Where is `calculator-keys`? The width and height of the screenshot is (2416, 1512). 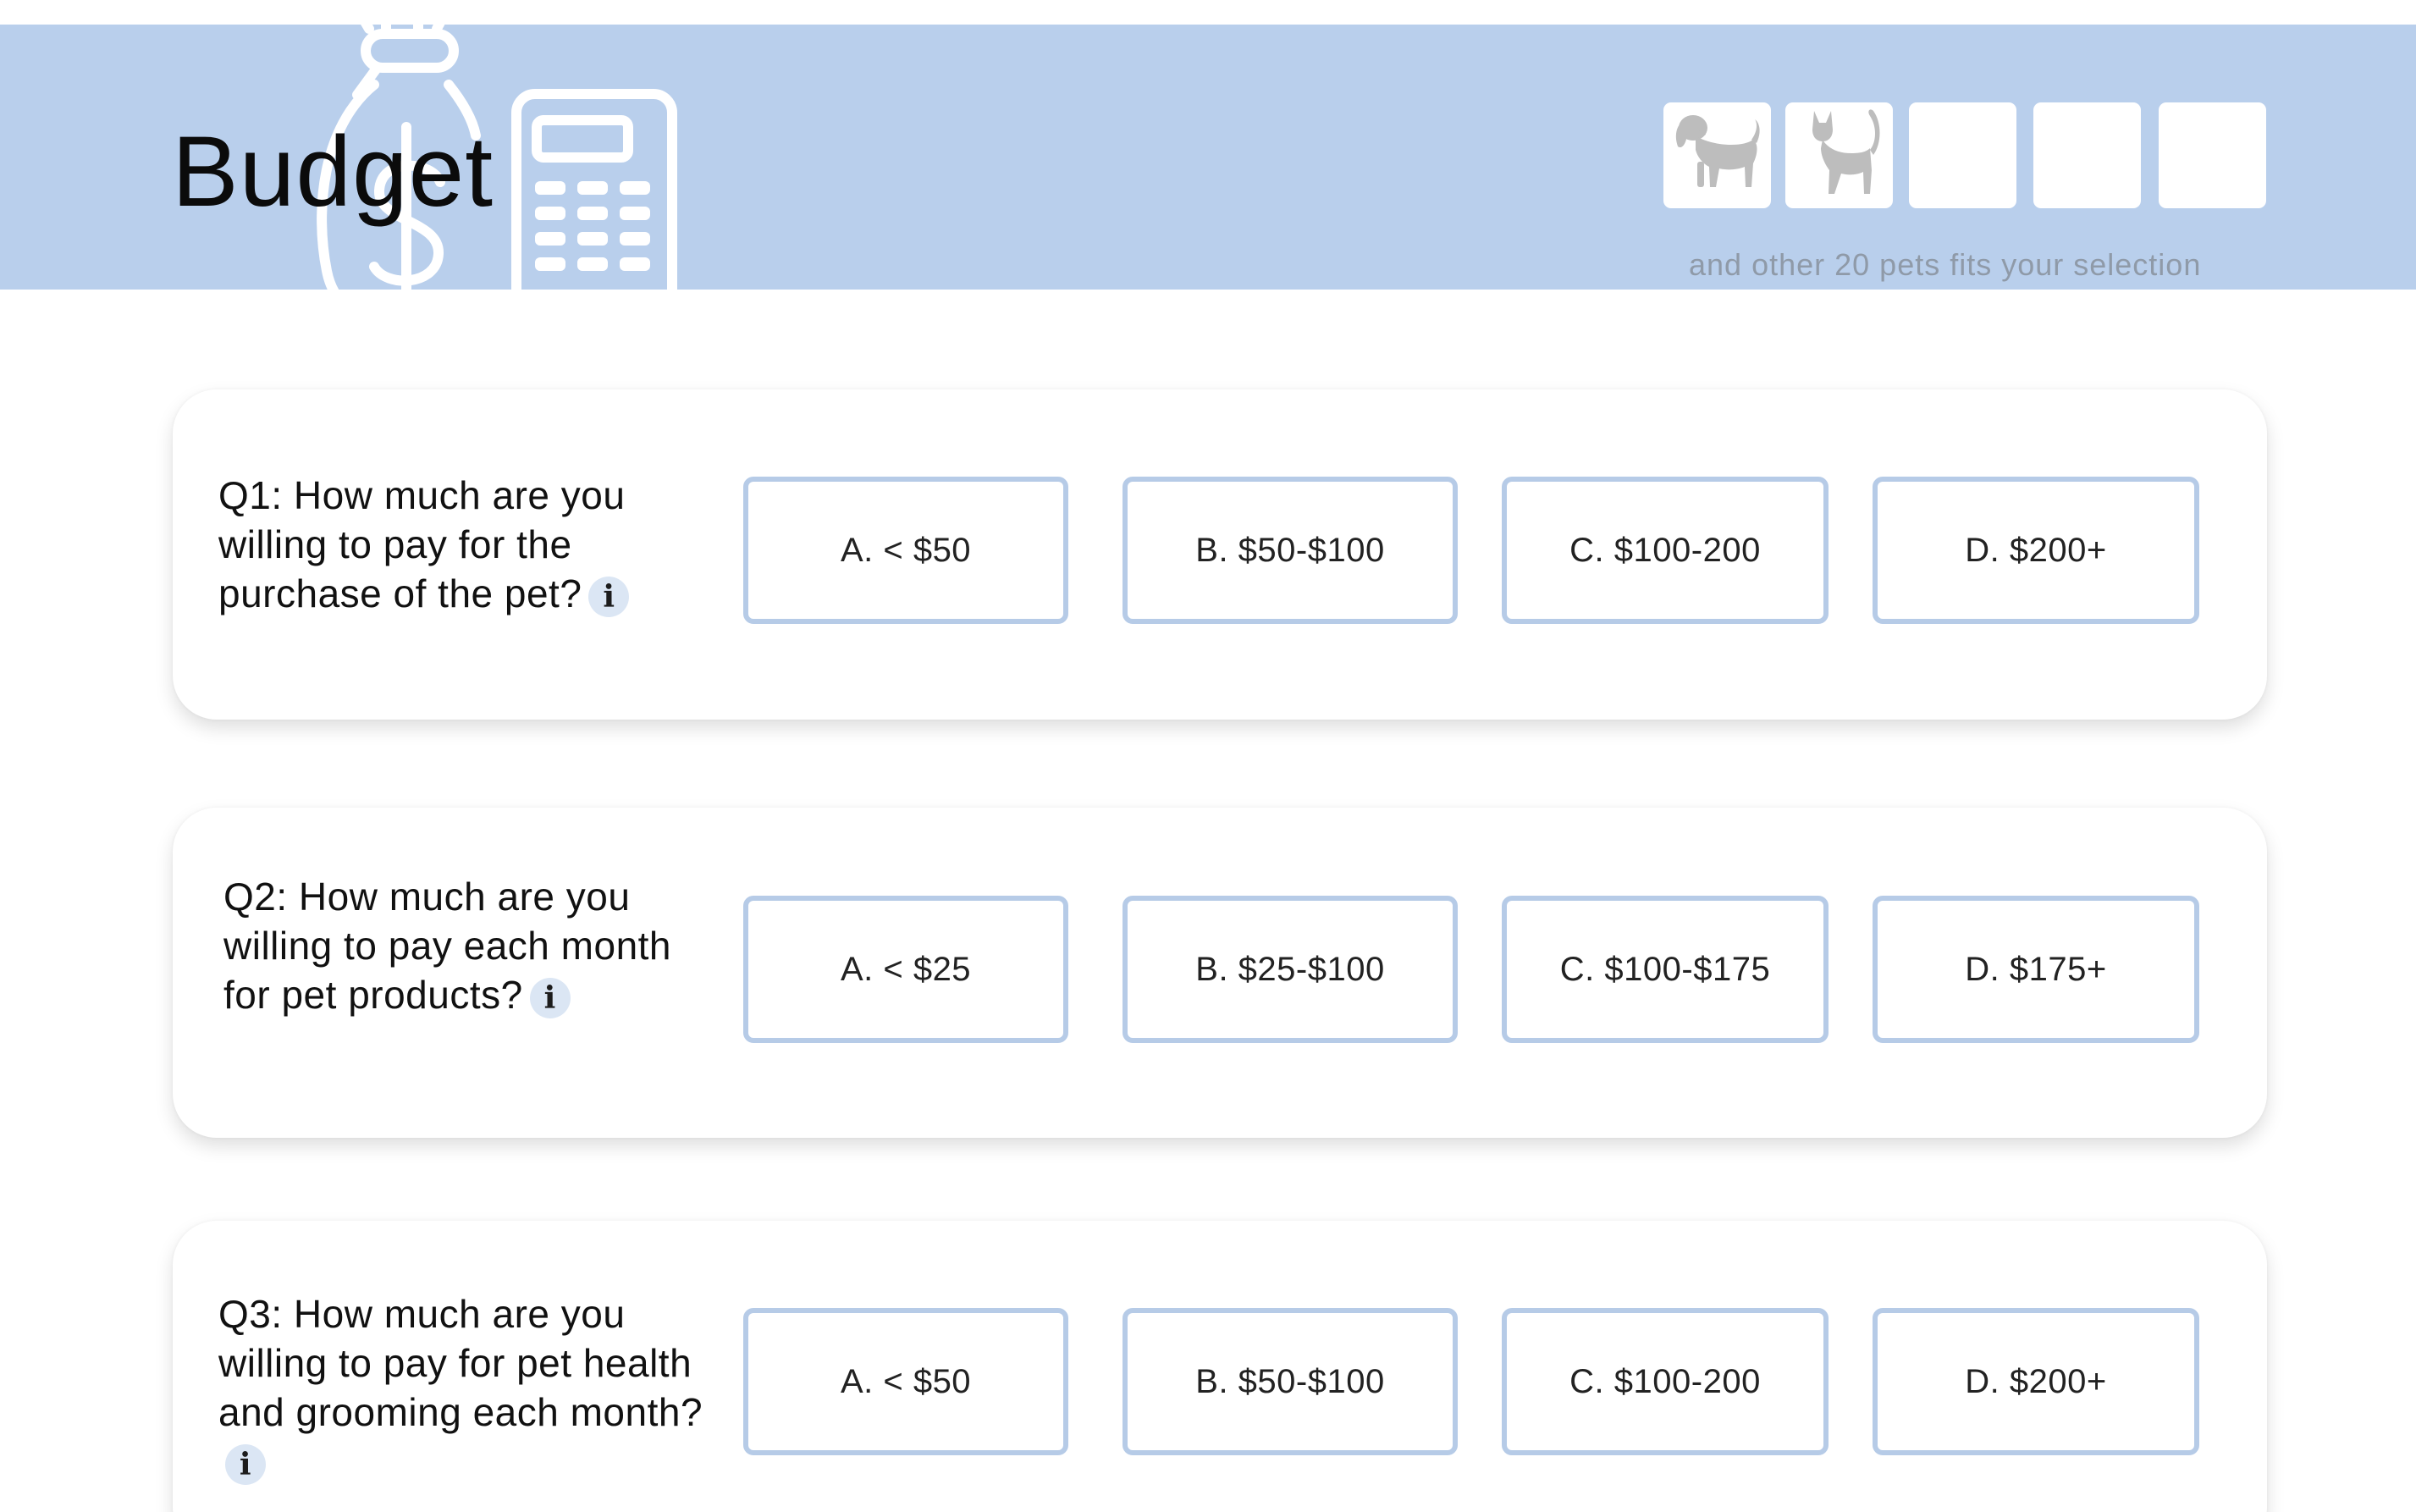 calculator-keys is located at coordinates (592, 226).